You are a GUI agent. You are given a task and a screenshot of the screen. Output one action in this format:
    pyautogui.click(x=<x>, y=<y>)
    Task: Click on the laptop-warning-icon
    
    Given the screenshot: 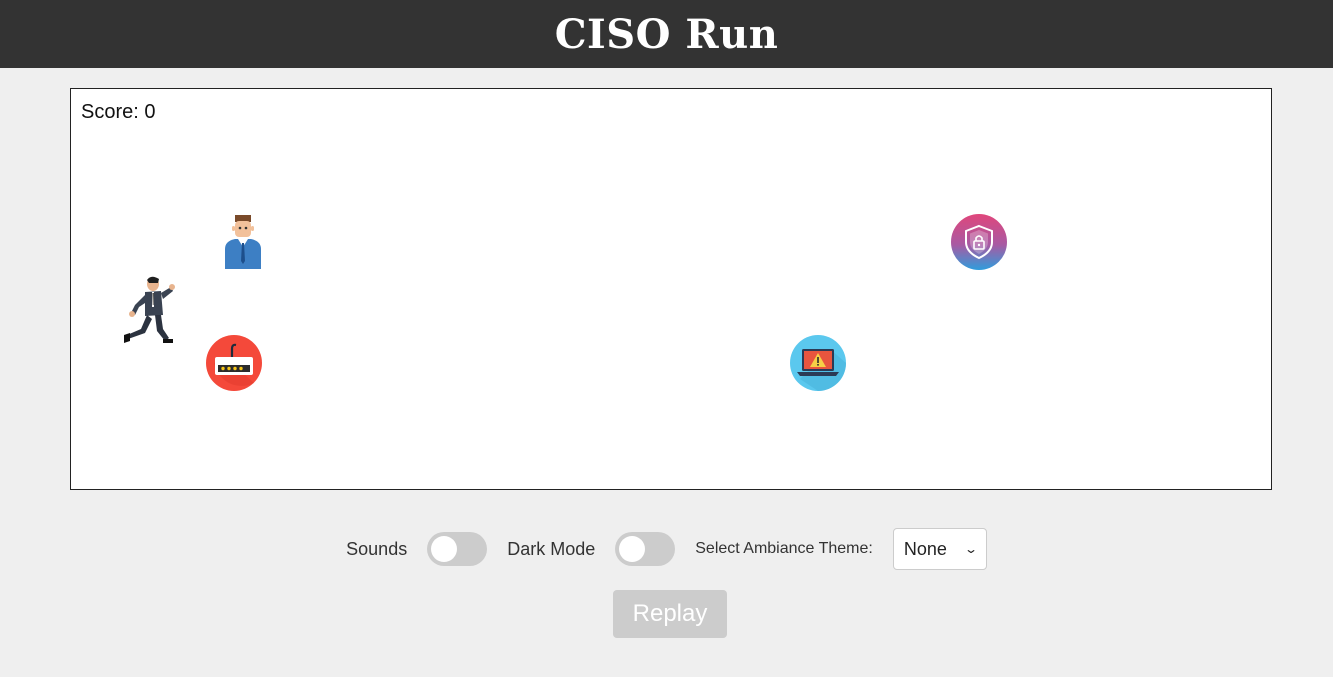 What is the action you would take?
    pyautogui.click(x=818, y=363)
    